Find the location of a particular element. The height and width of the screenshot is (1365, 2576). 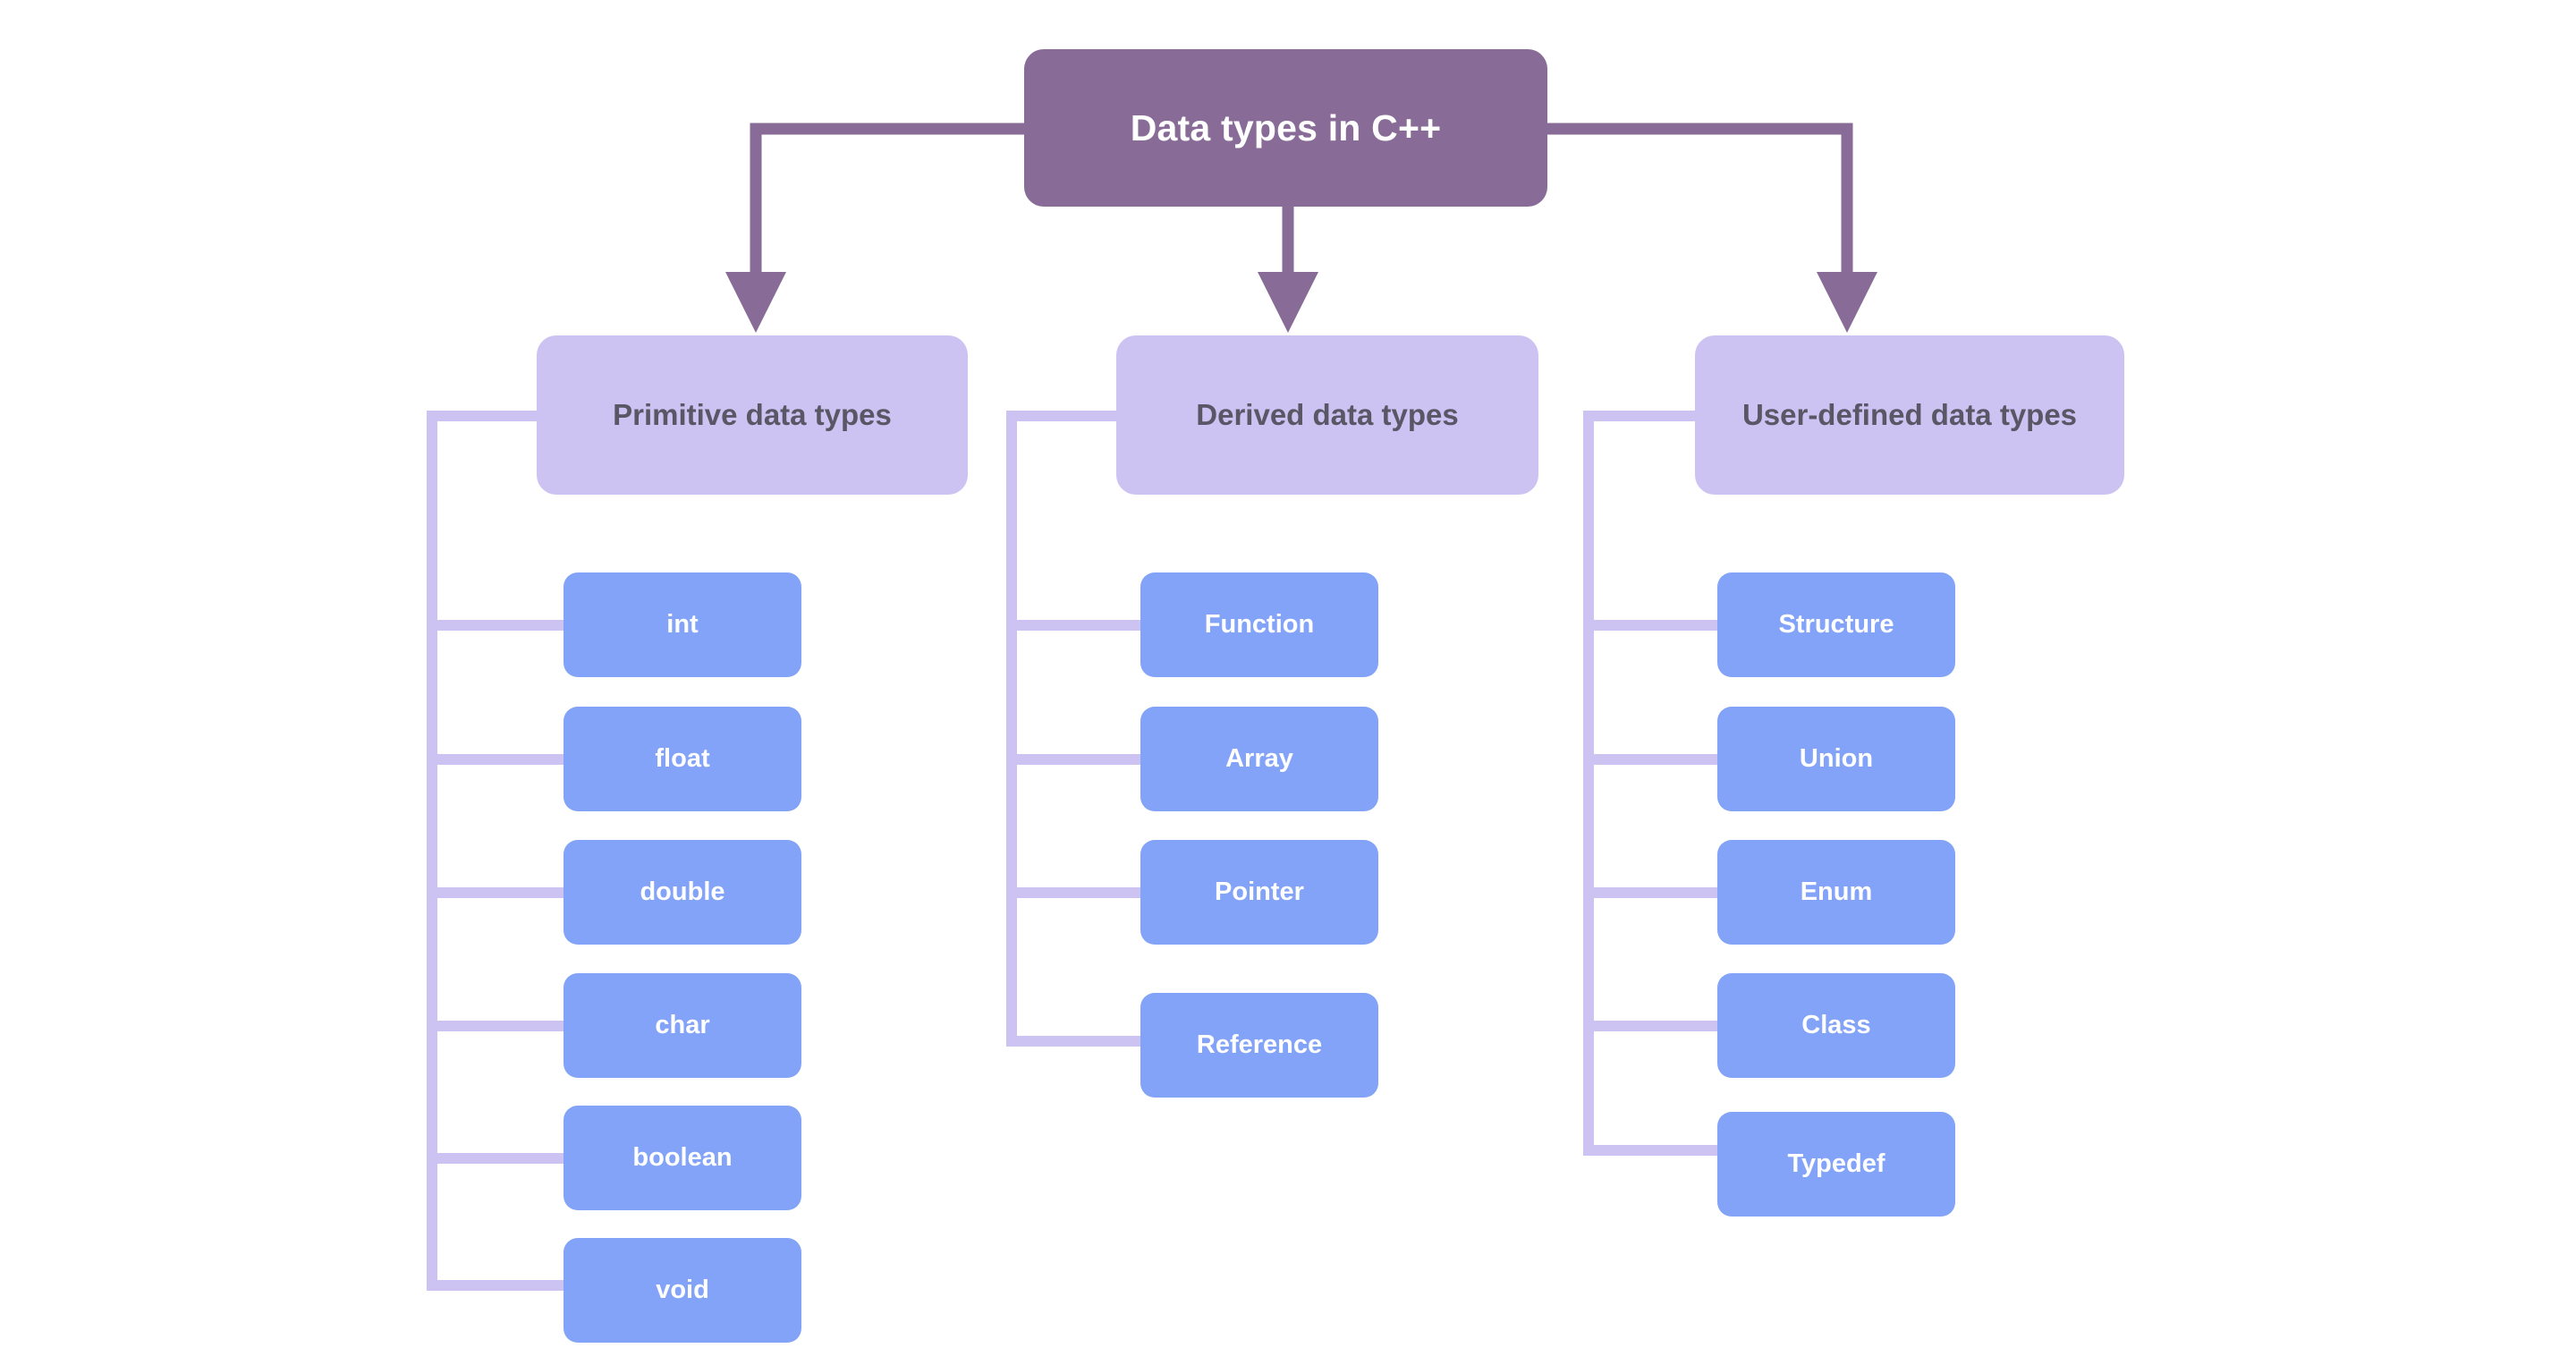

branch-primitive is located at coordinates (498, 851).